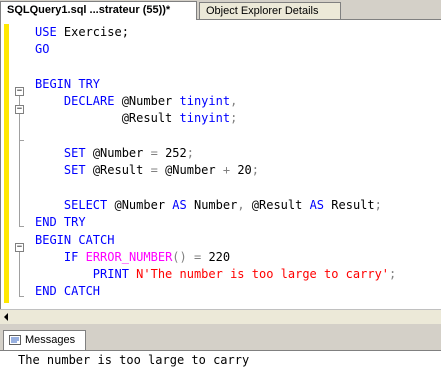 This screenshot has height=370, width=441. Describe the element at coordinates (176, 153) in the screenshot. I see `code-token: 252` at that location.